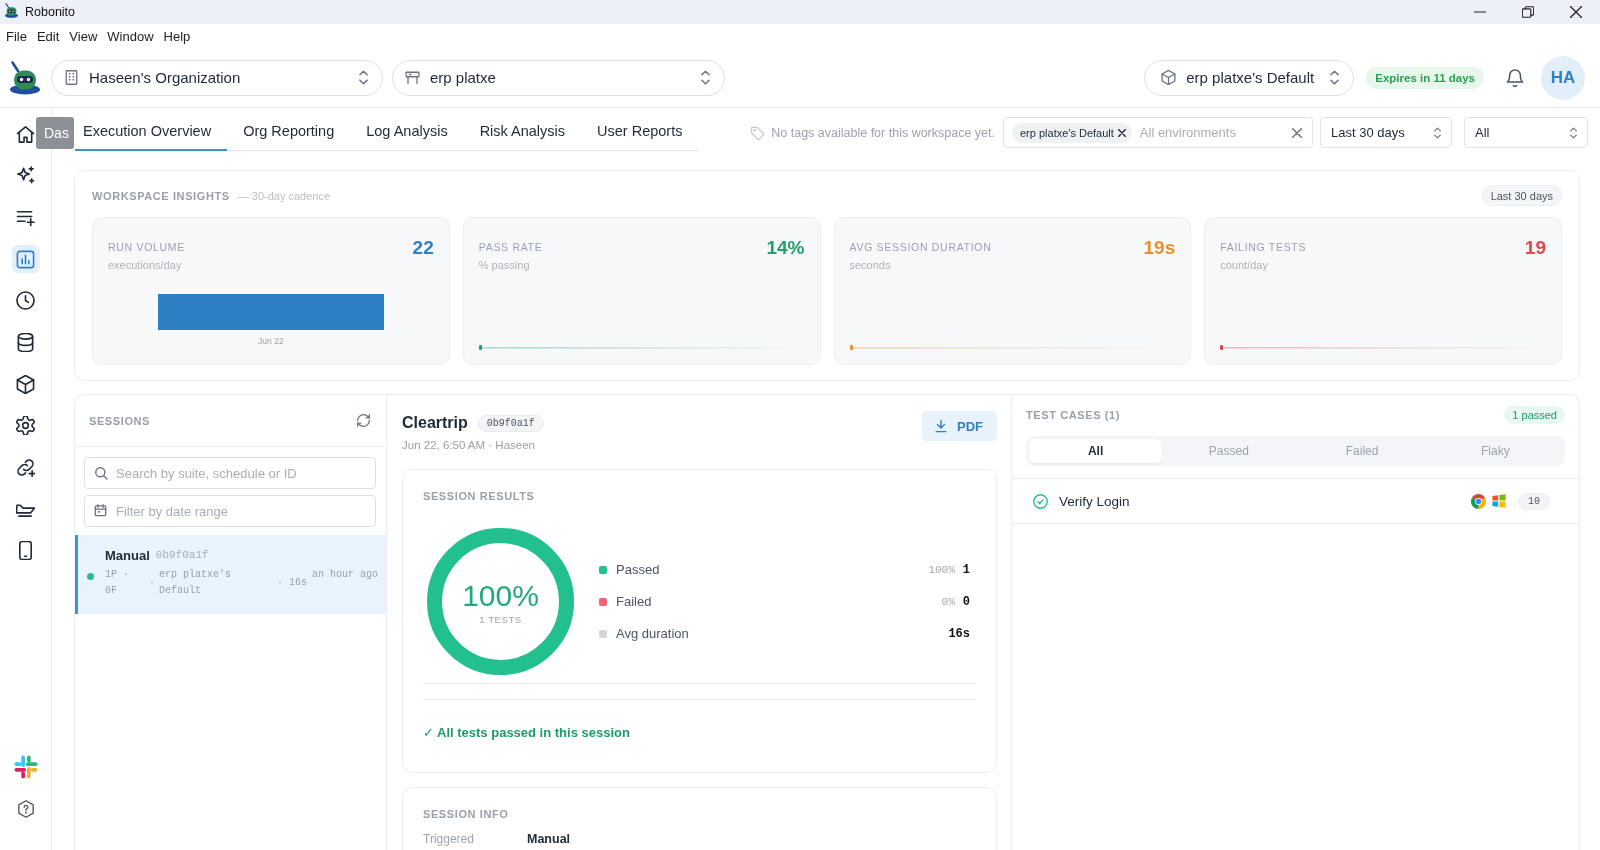 The image size is (1600, 850). I want to click on legend-label: Passed, so click(638, 569).